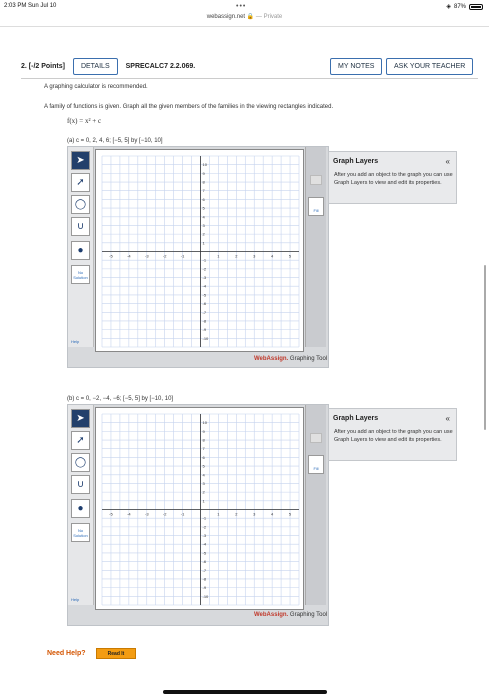 This screenshot has width=489, height=700. Describe the element at coordinates (95, 66) in the screenshot. I see `details-button: DETAILS` at that location.